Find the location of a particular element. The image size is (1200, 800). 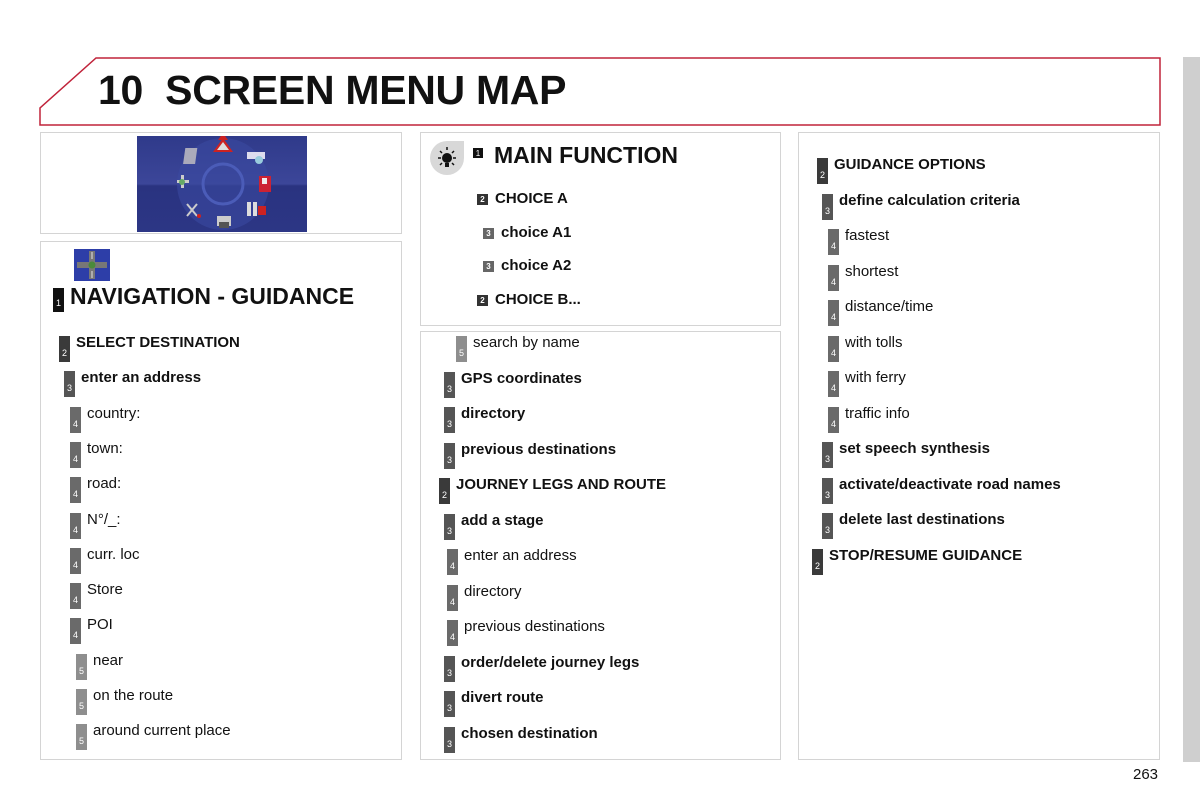

menu-item-label: add a stage is located at coordinates (502, 520).